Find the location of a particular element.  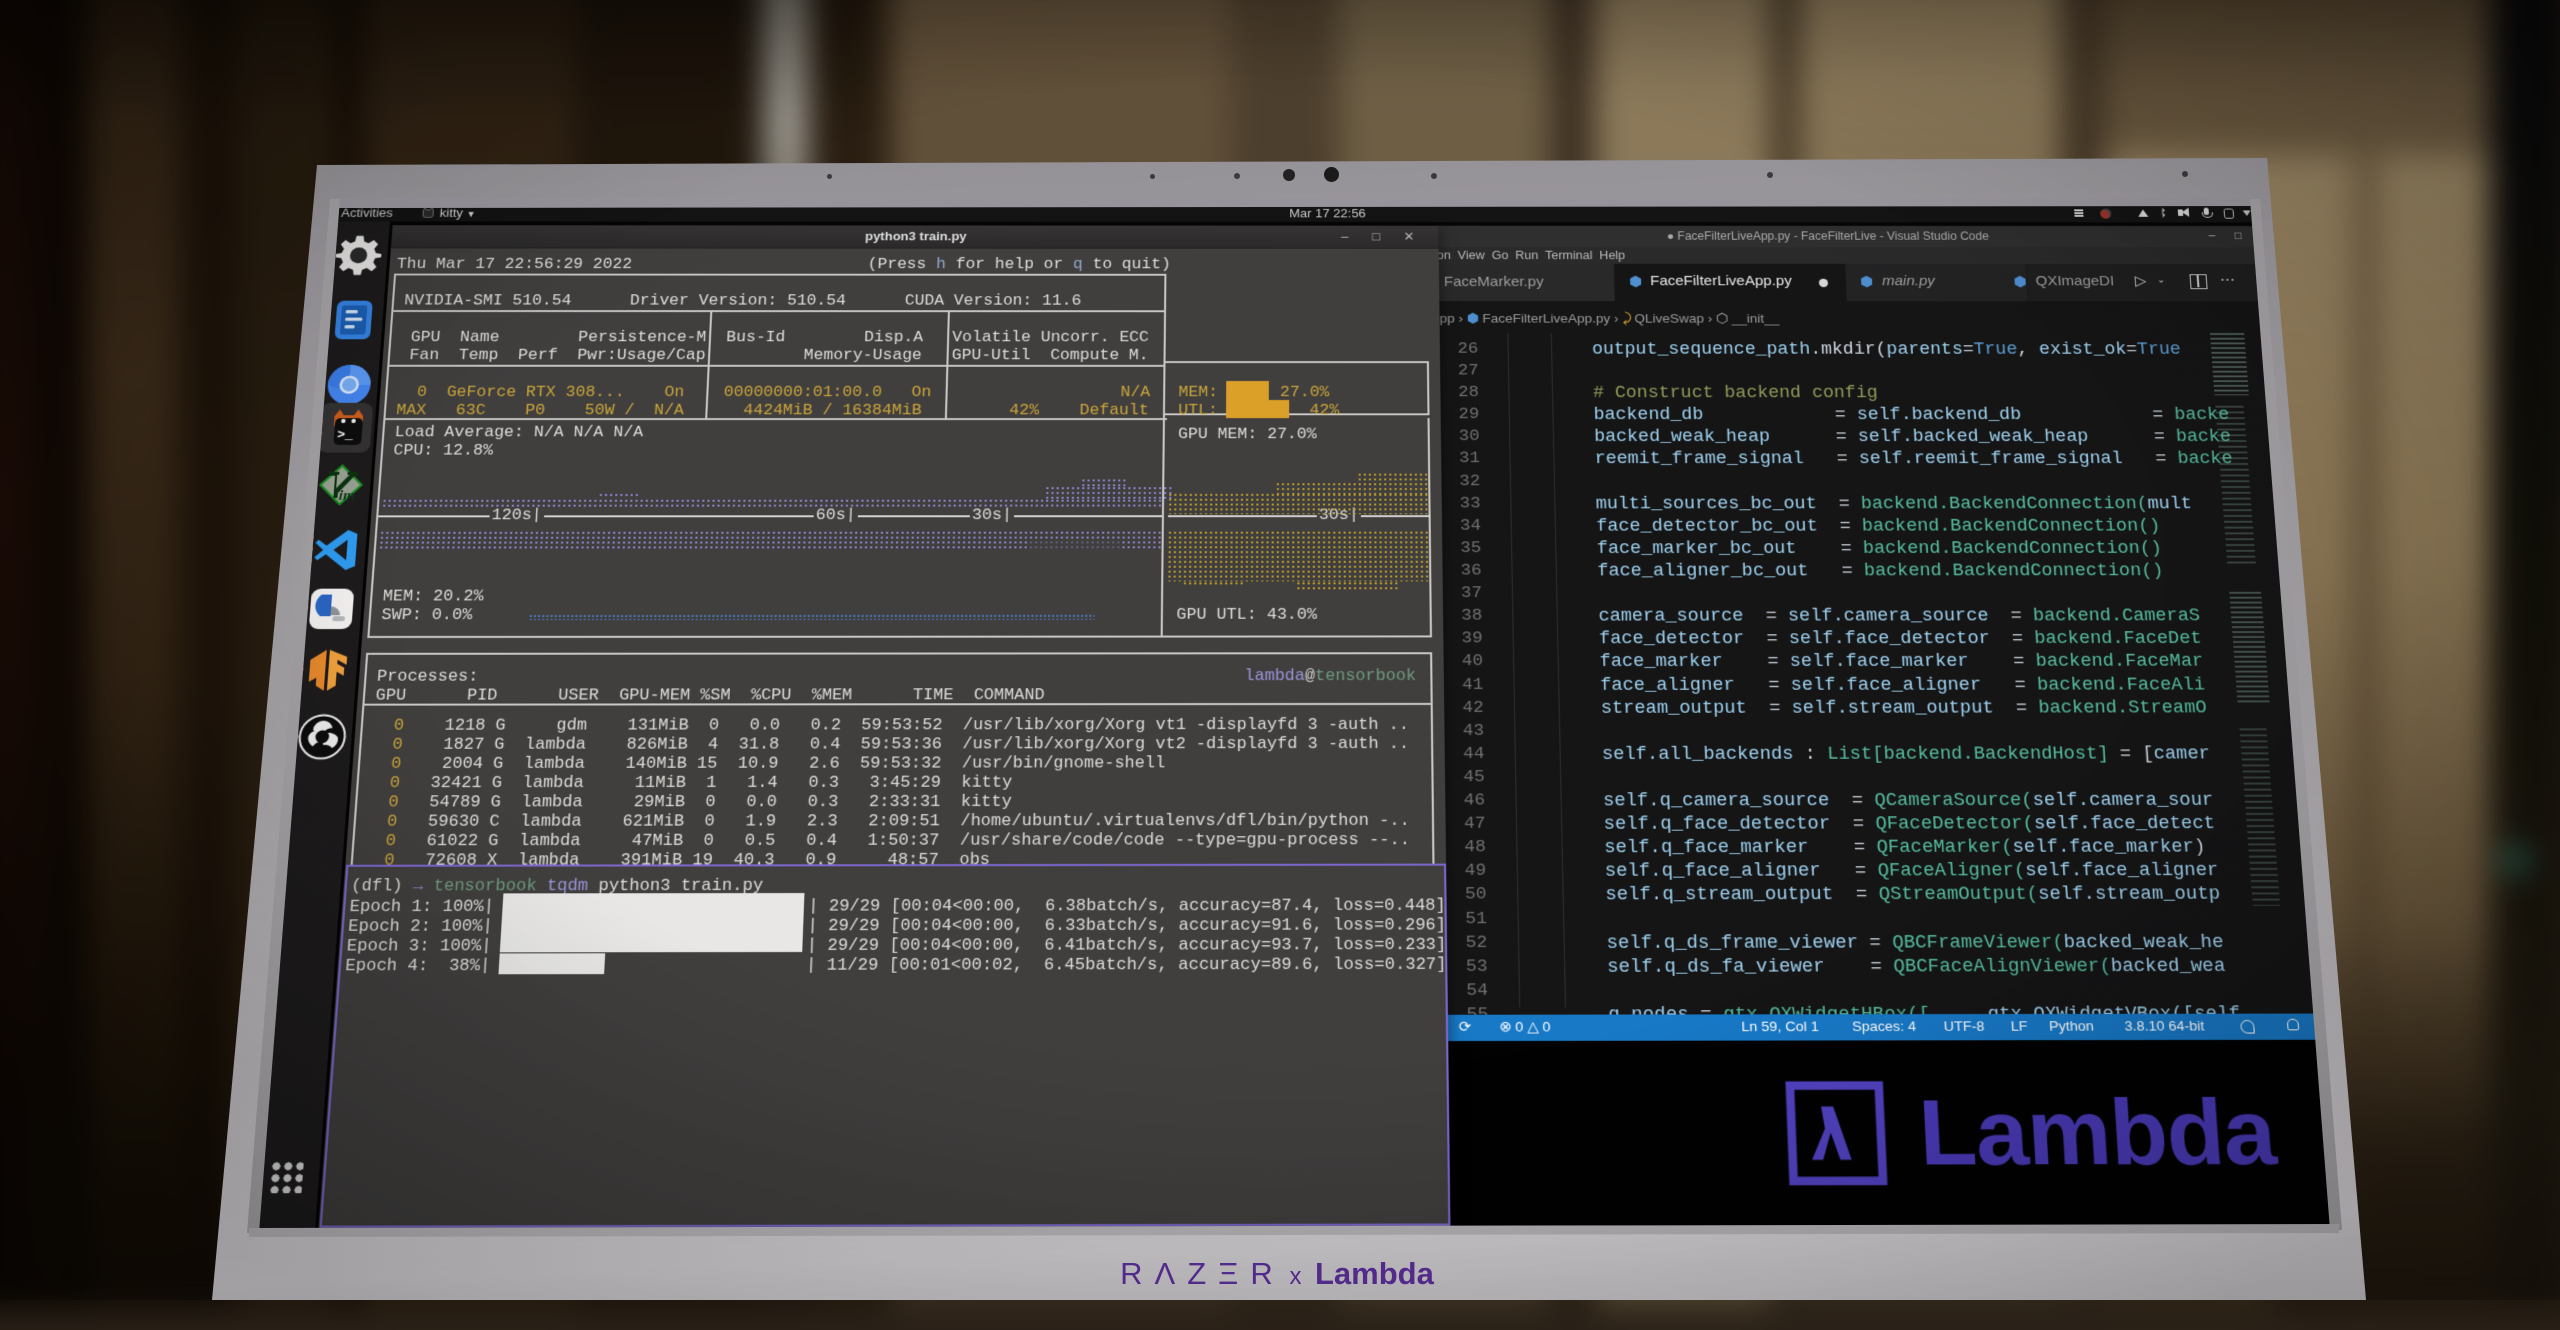

svg-text: im is located at coordinates (347, 496).